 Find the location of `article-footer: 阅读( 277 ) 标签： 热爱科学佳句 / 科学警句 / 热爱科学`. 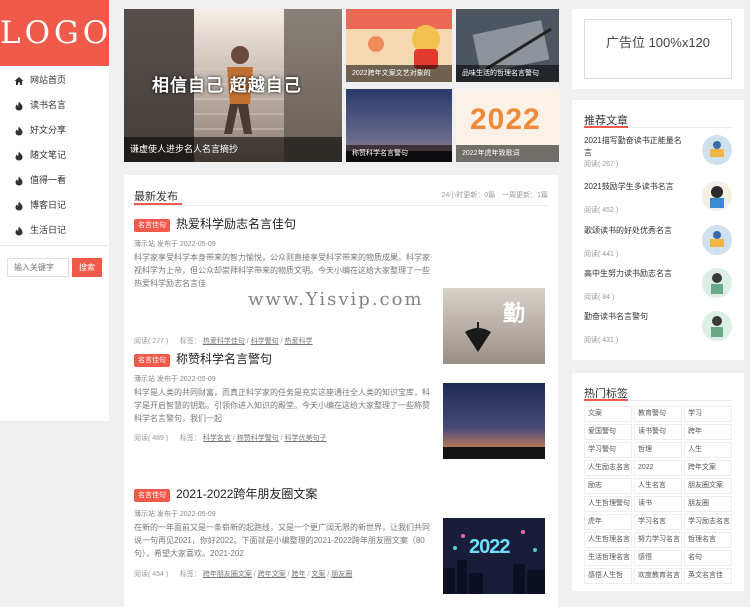

article-footer: 阅读( 277 ) 标签： 热爱科学佳句 / 科学警句 / 热爱科学 is located at coordinates (223, 341).